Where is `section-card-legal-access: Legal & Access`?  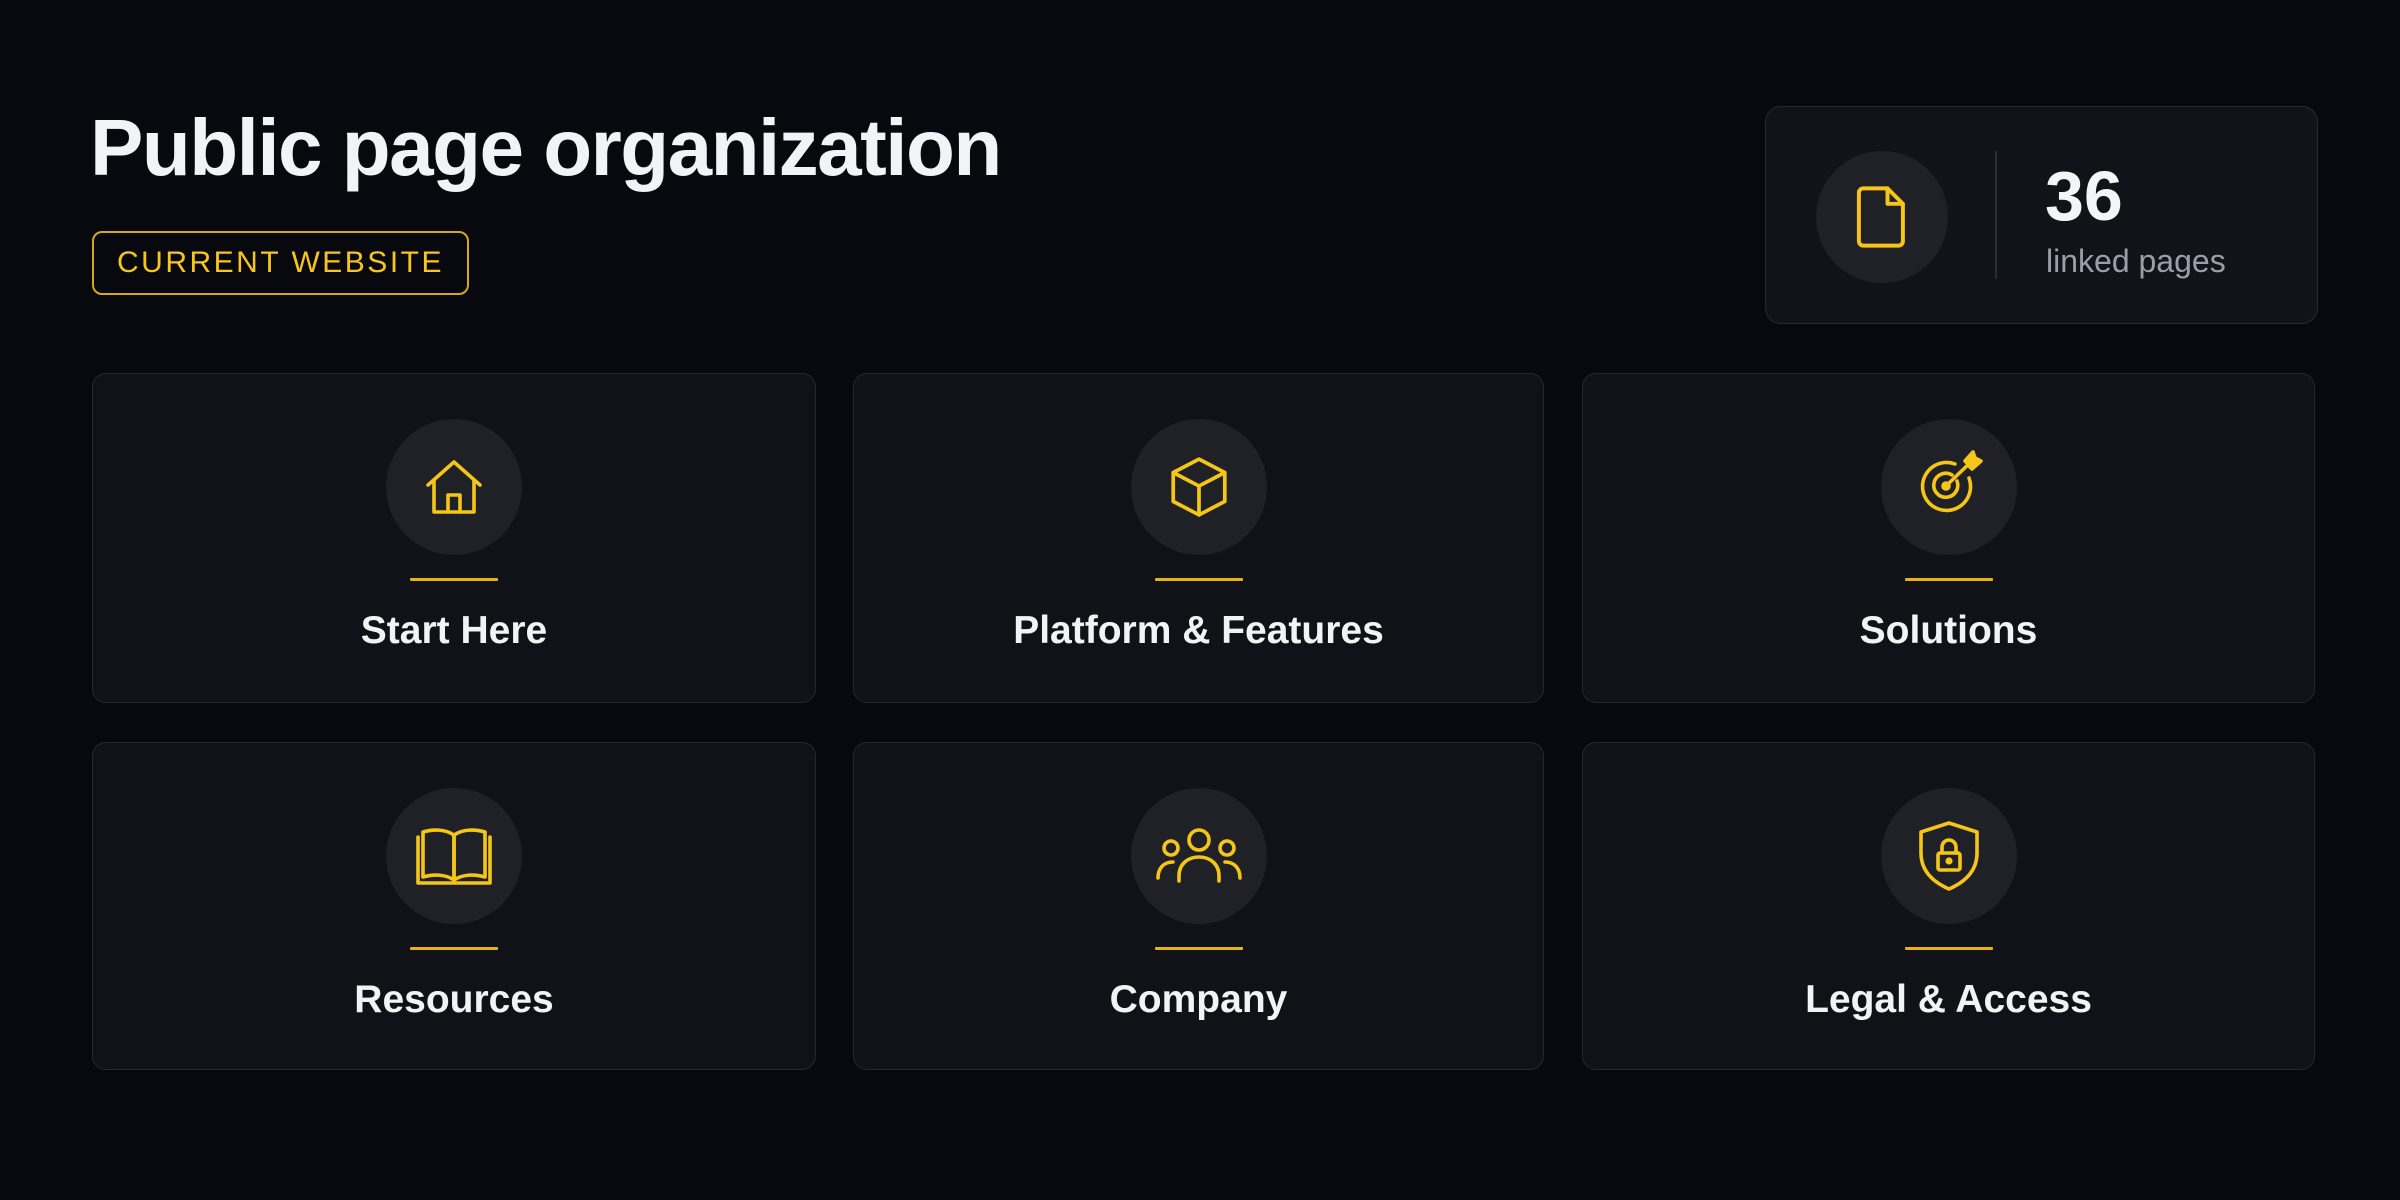 section-card-legal-access: Legal & Access is located at coordinates (1948, 906).